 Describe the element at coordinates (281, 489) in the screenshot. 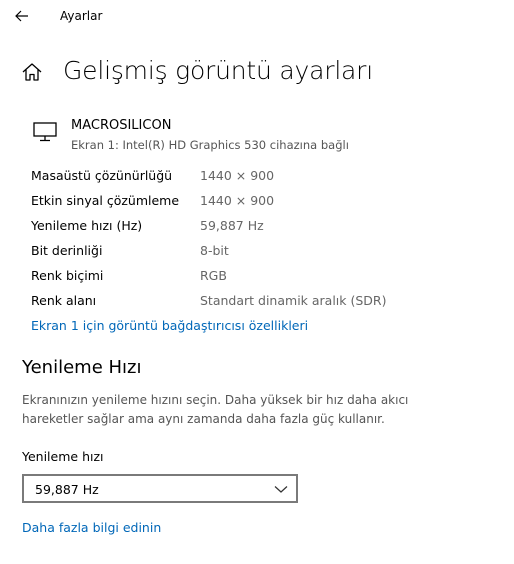

I see `chevron-down-icon` at that location.